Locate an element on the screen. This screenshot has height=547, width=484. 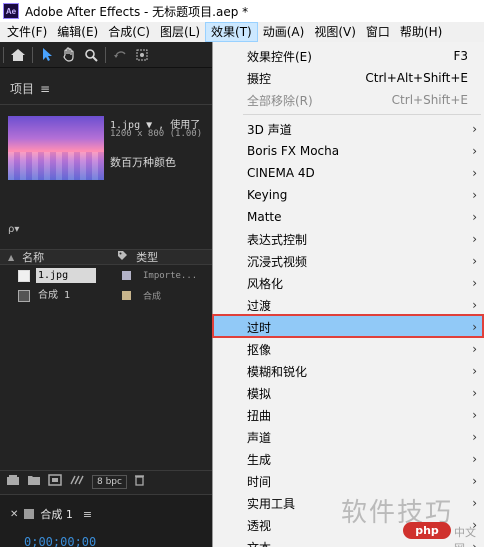
zoom-tool-icon is located at coordinates (91, 55).